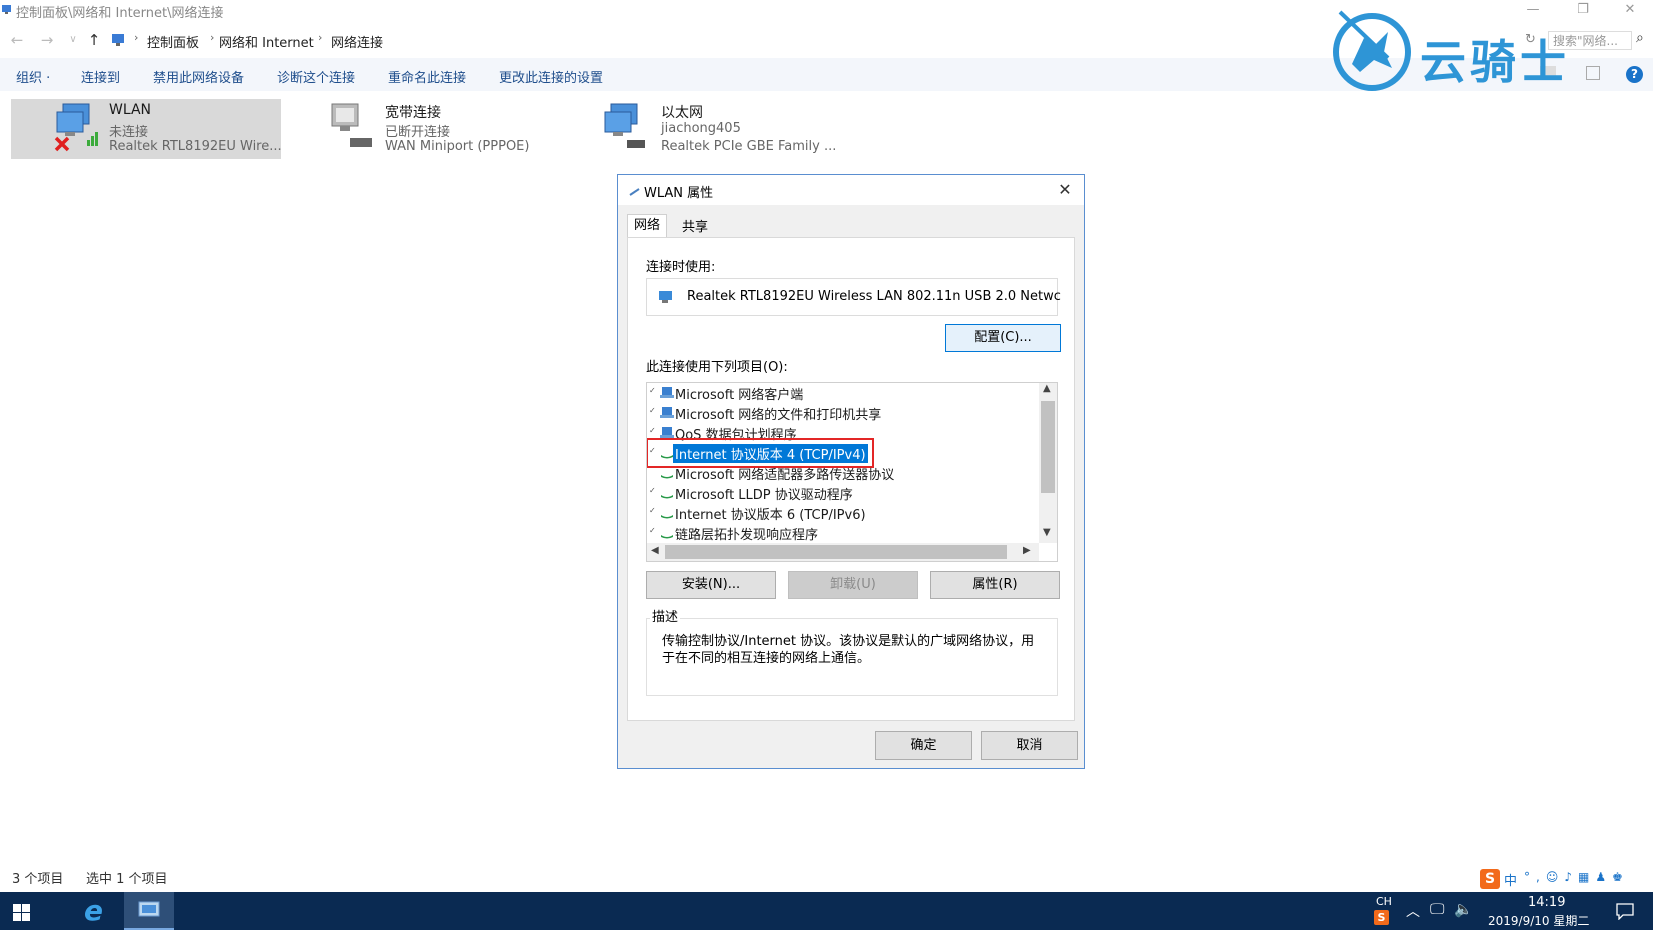 The image size is (1653, 930). I want to click on connection-name: 以太网, so click(682, 113).